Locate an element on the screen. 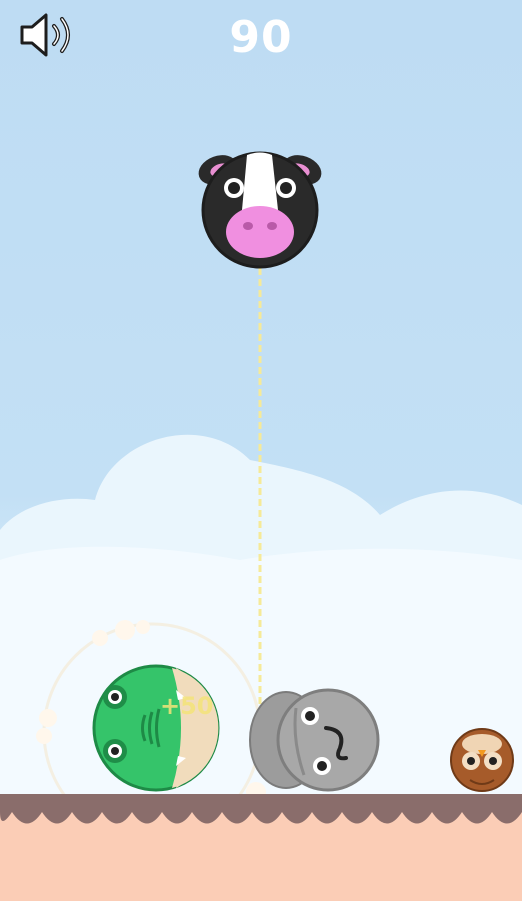  frog-piece is located at coordinates (156, 728).